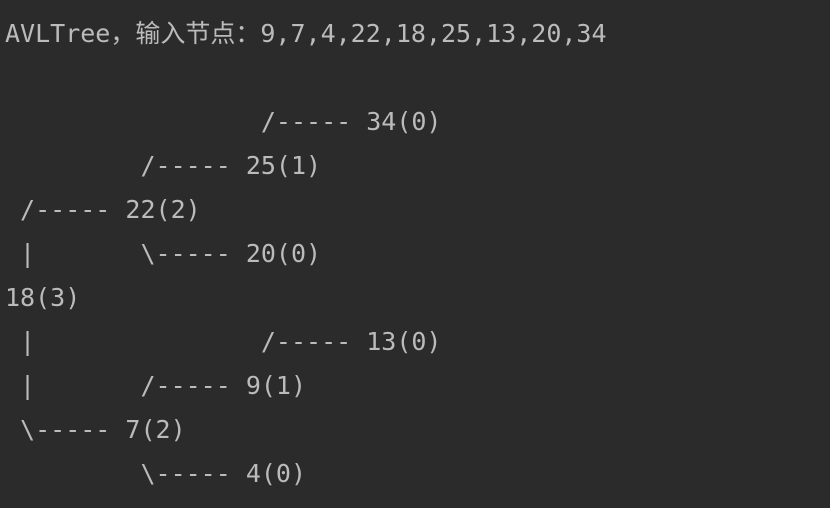 This screenshot has height=508, width=830. What do you see at coordinates (163, 253) in the screenshot?
I see `tree-line-node-20: | \----- 20(0)` at bounding box center [163, 253].